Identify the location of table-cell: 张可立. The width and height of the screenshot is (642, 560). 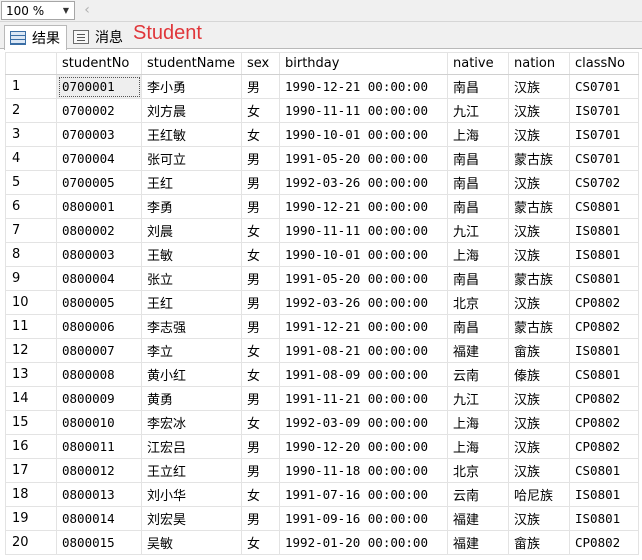
(191, 158).